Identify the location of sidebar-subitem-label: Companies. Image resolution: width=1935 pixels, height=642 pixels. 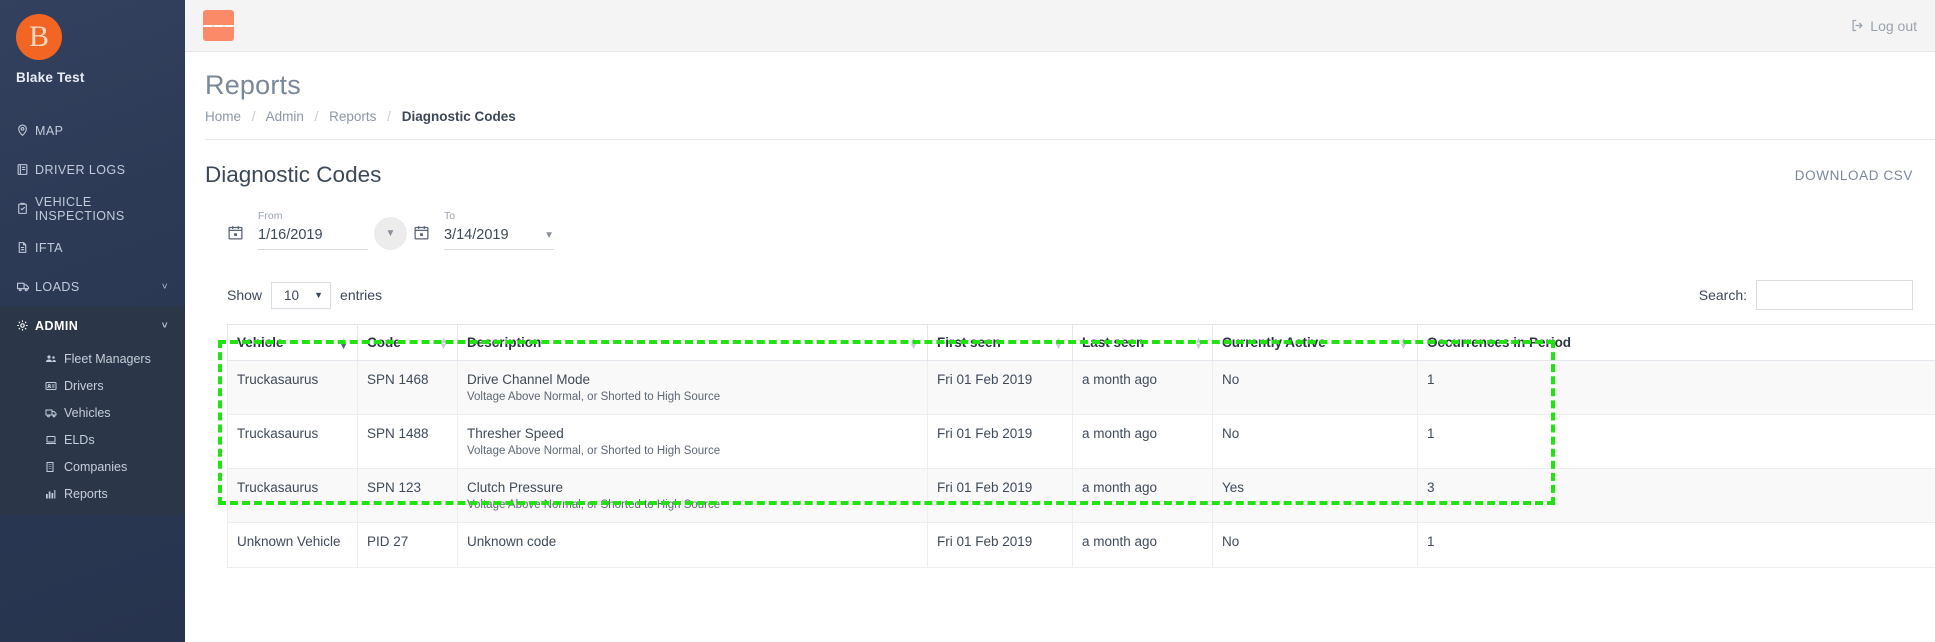
(96, 466).